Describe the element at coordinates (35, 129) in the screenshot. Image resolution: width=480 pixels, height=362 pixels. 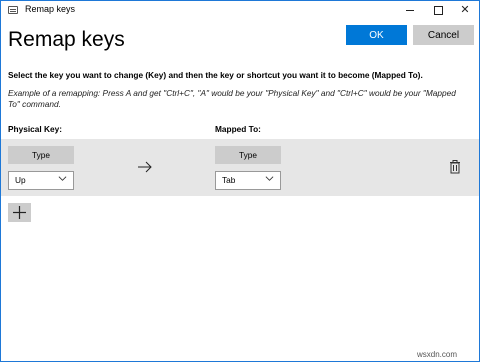
I see `physical-key-header: Physical Key:` at that location.